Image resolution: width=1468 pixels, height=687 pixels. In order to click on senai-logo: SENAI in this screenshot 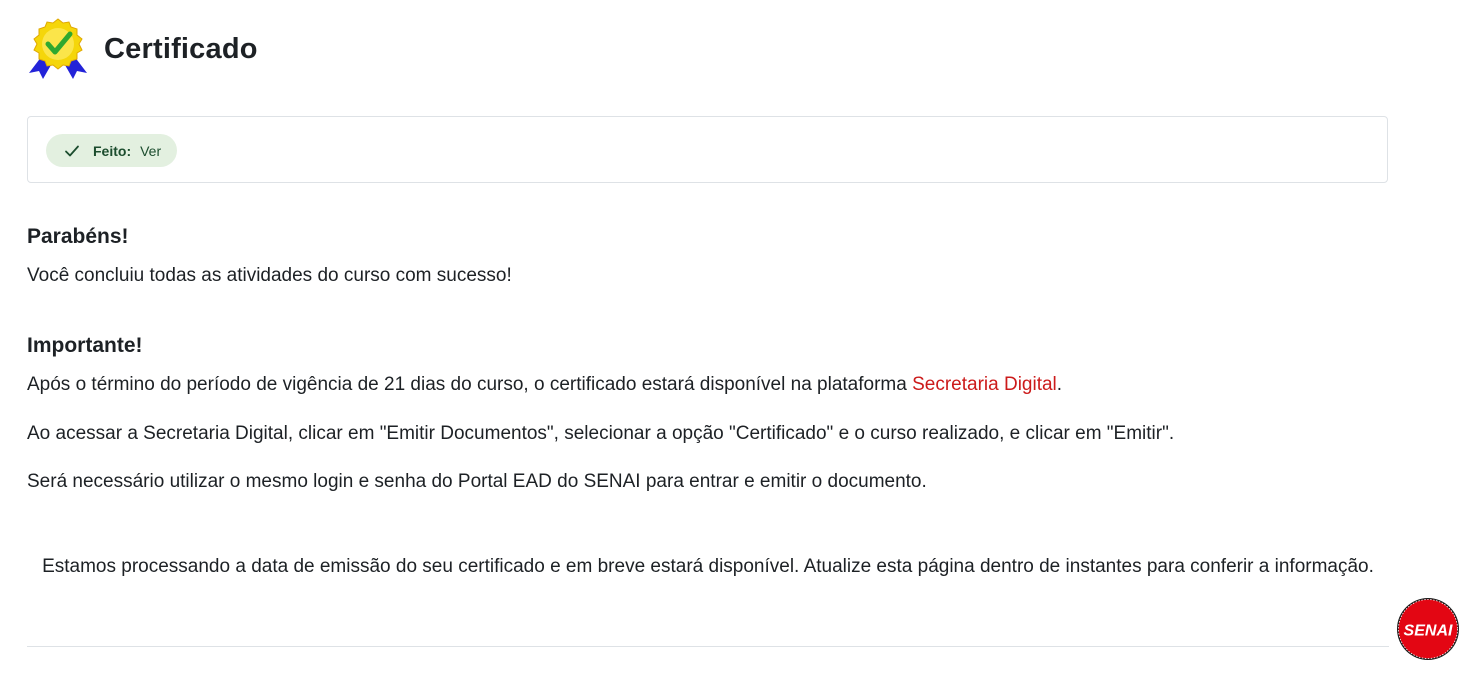, I will do `click(1428, 629)`.